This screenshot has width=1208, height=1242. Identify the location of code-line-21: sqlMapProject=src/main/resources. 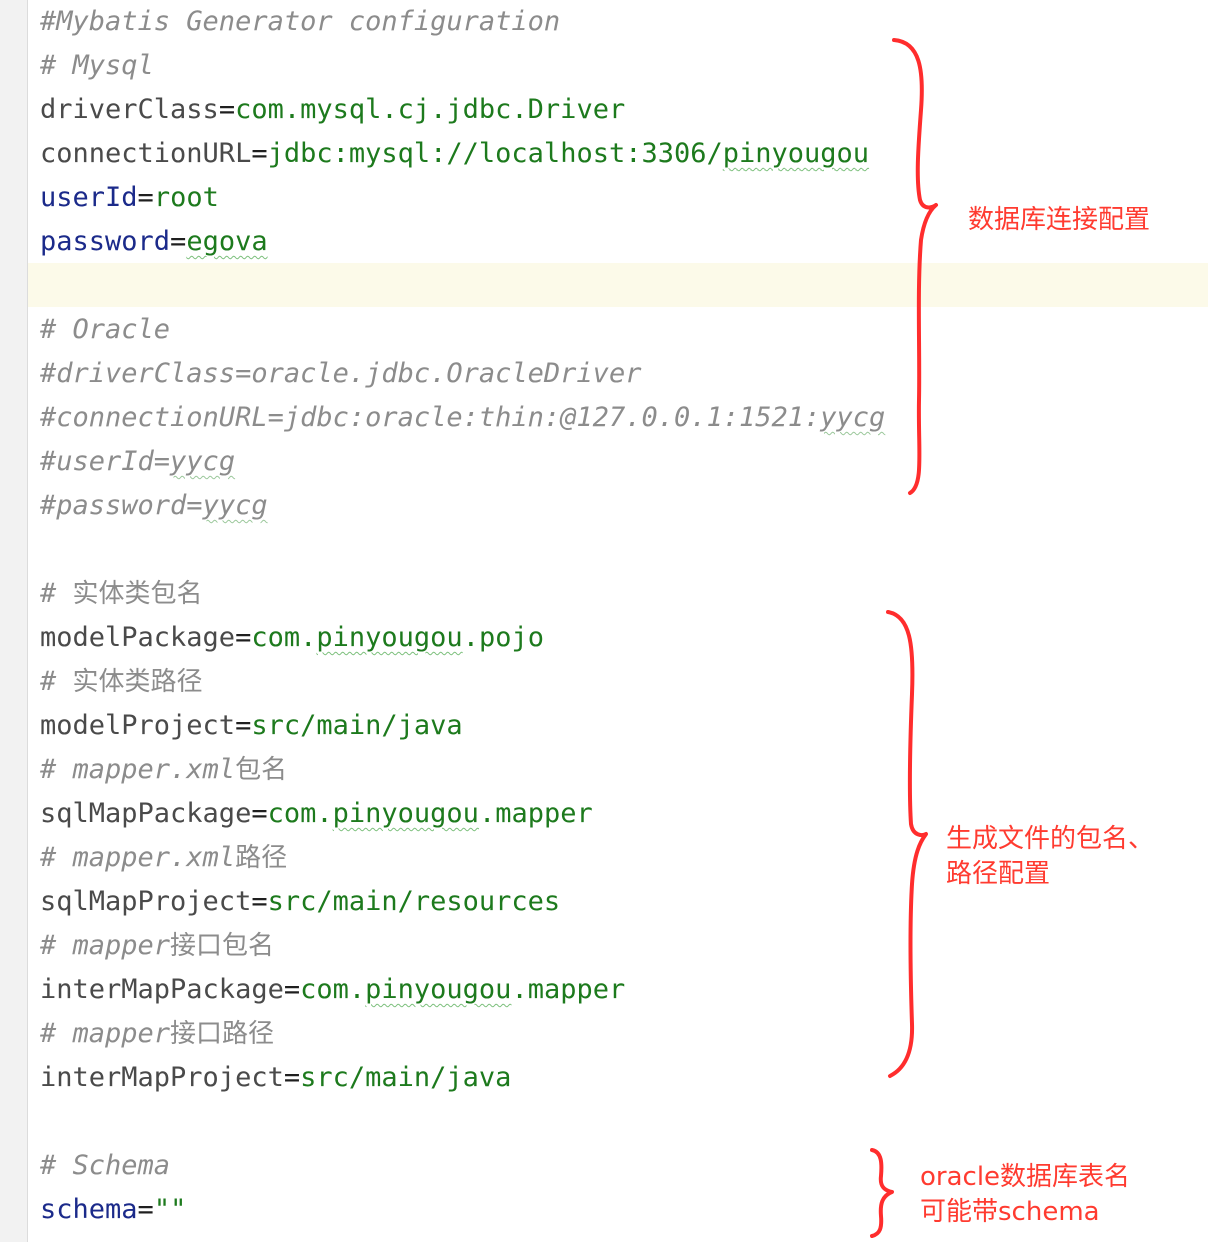
(300, 901).